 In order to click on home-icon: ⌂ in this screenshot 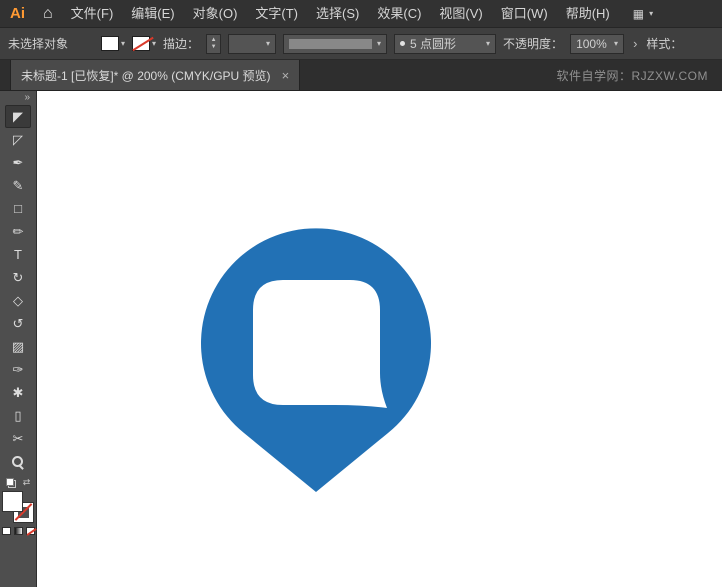, I will do `click(48, 14)`.